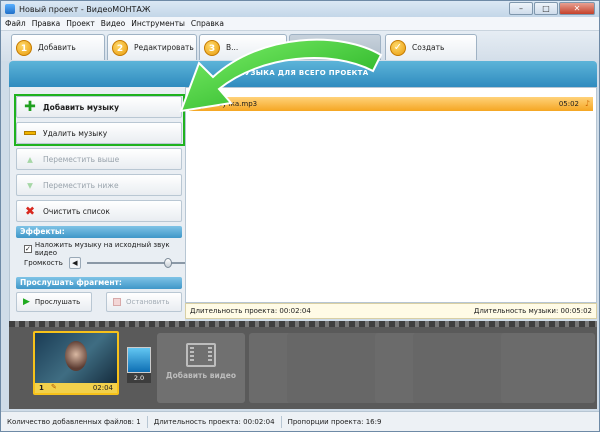 The height and width of the screenshot is (432, 600). I want to click on menu-video: Видео, so click(113, 23).